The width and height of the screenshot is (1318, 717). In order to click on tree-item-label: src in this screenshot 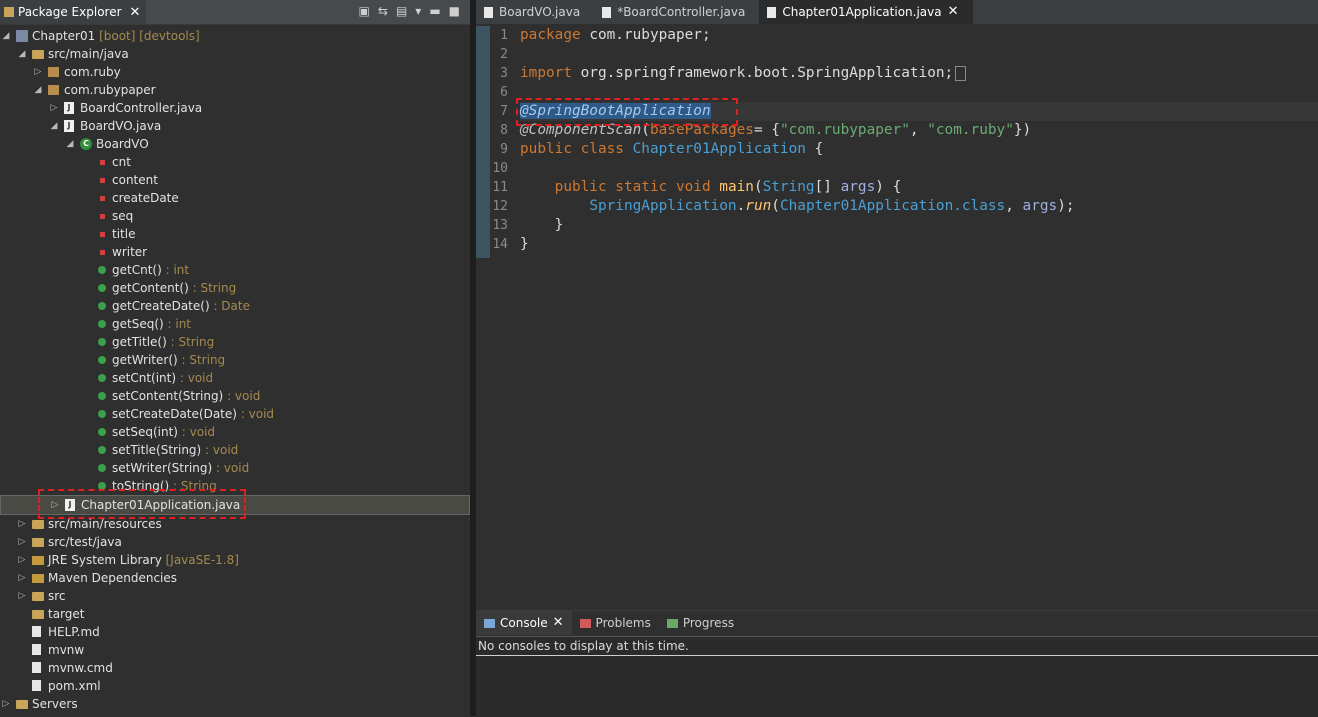, I will do `click(57, 596)`.